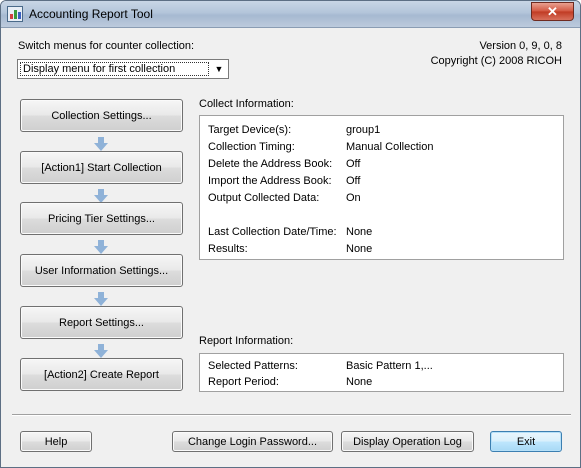 This screenshot has height=468, width=581. I want to click on info-key: Output Collected Data:, so click(264, 198).